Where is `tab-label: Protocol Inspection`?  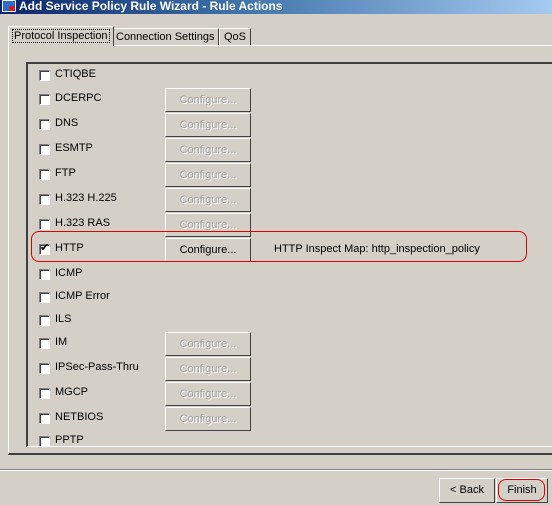 tab-label: Protocol Inspection is located at coordinates (61, 36).